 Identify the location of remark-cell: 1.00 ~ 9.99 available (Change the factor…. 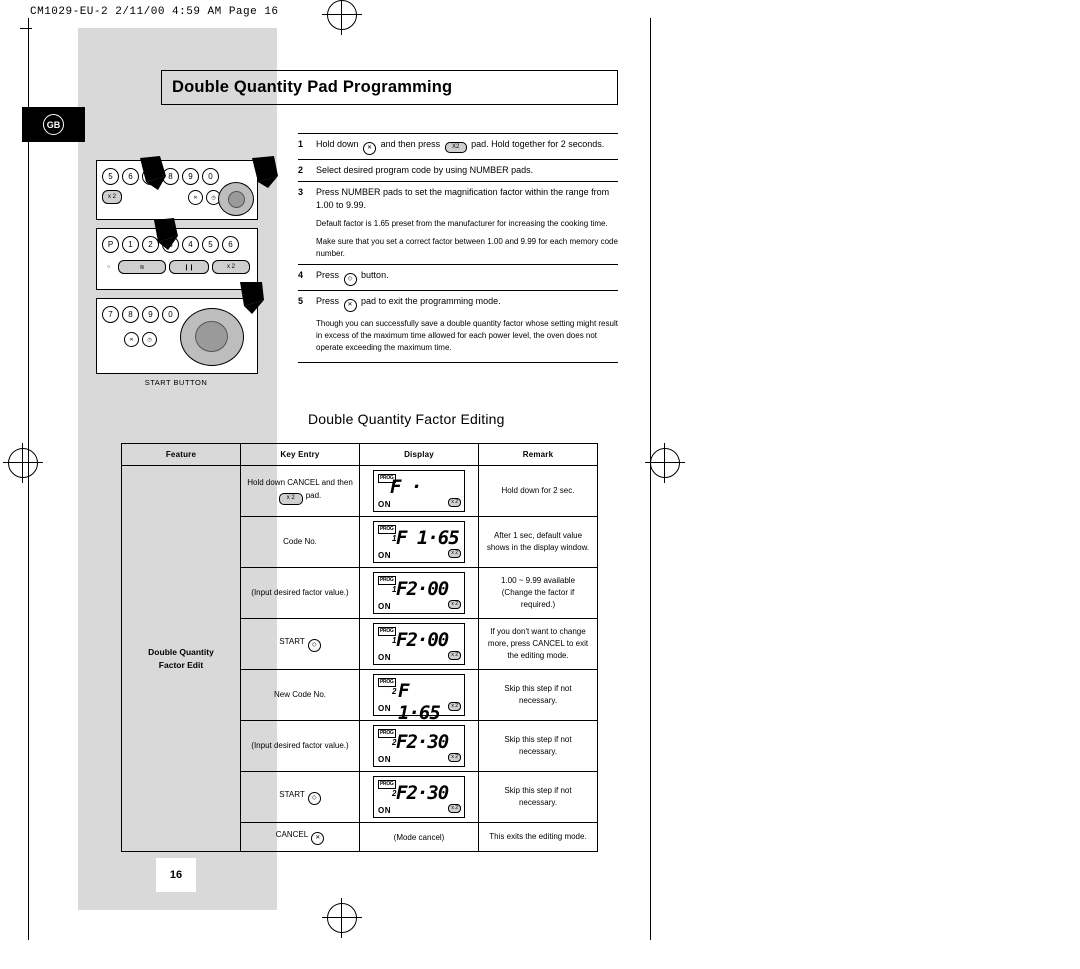
(538, 593).